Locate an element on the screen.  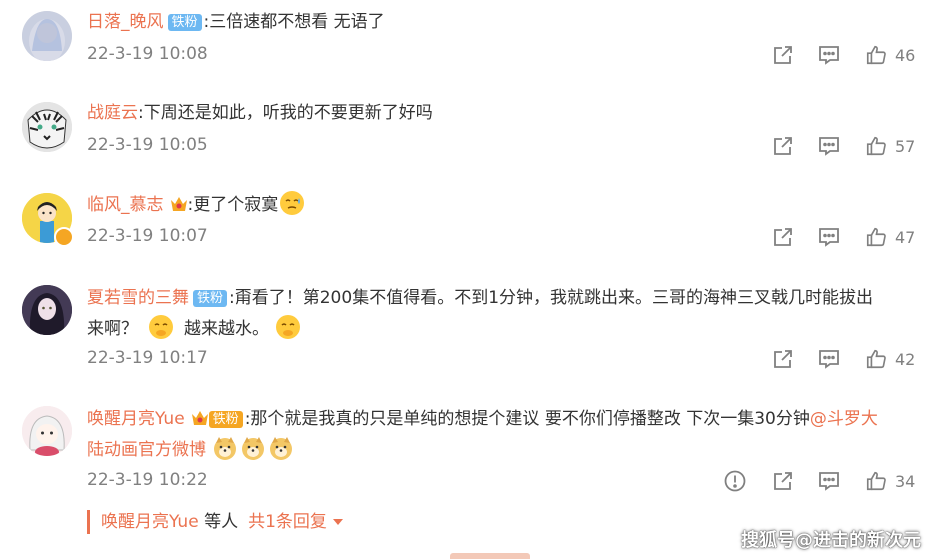
mention-link-cont: 陆动画官方微博 is located at coordinates (146, 450).